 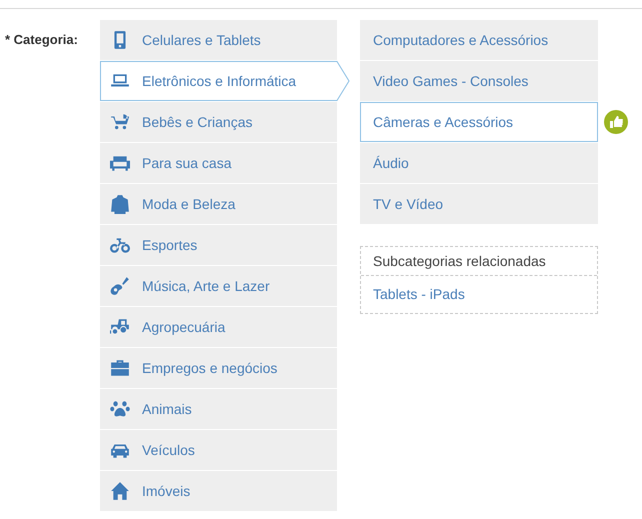 What do you see at coordinates (218, 40) in the screenshot?
I see `category-item: Celulares e Tablets` at bounding box center [218, 40].